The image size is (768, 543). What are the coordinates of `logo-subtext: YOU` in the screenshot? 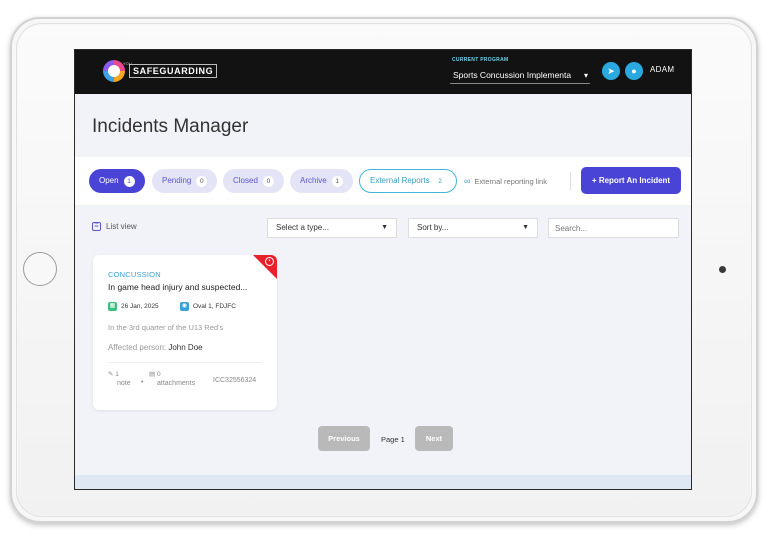 It's located at (127, 63).